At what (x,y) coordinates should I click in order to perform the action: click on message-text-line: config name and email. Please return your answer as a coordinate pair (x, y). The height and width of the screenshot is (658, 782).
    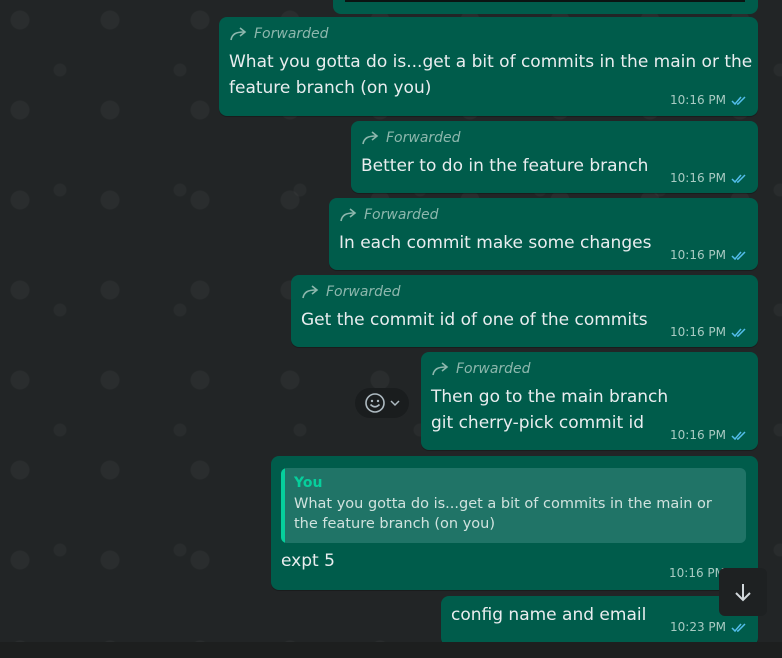
    Looking at the image, I should click on (549, 615).